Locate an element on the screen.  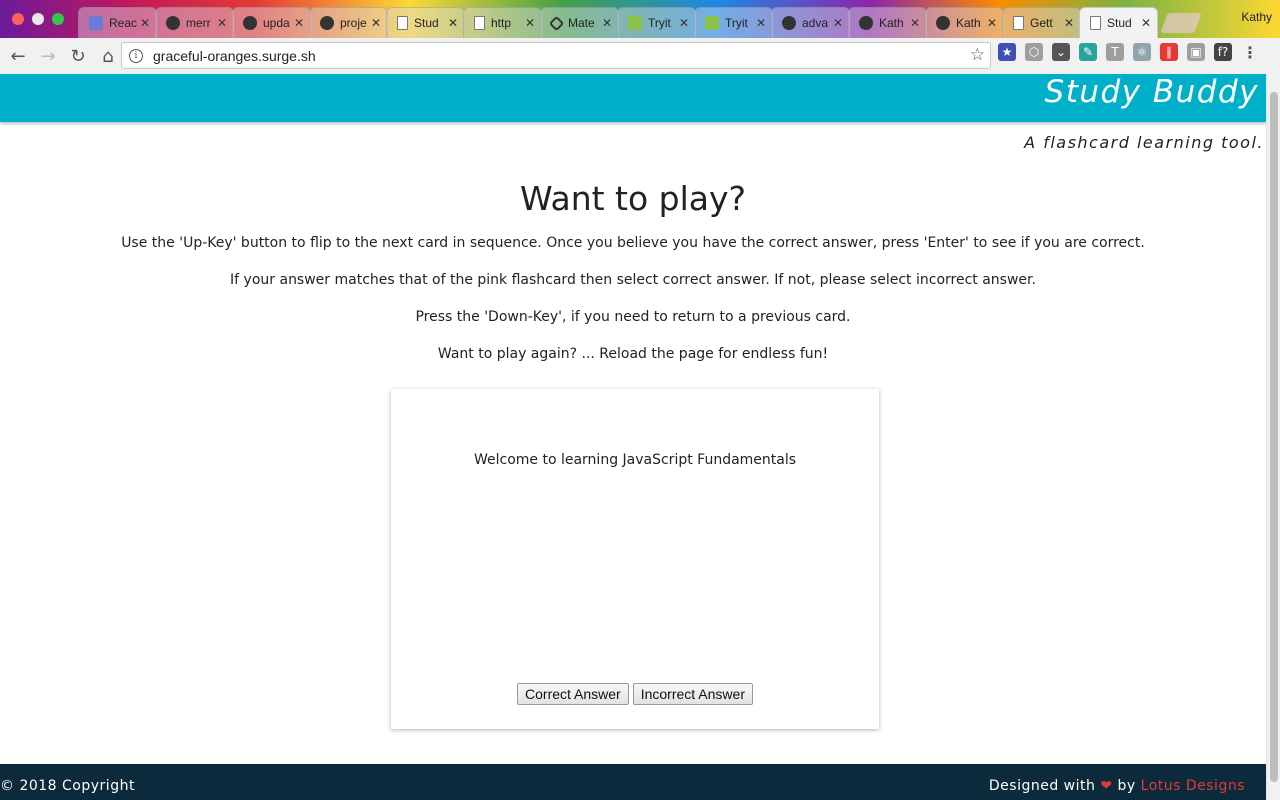
browser-tab: Reac ✕ is located at coordinates (117, 22).